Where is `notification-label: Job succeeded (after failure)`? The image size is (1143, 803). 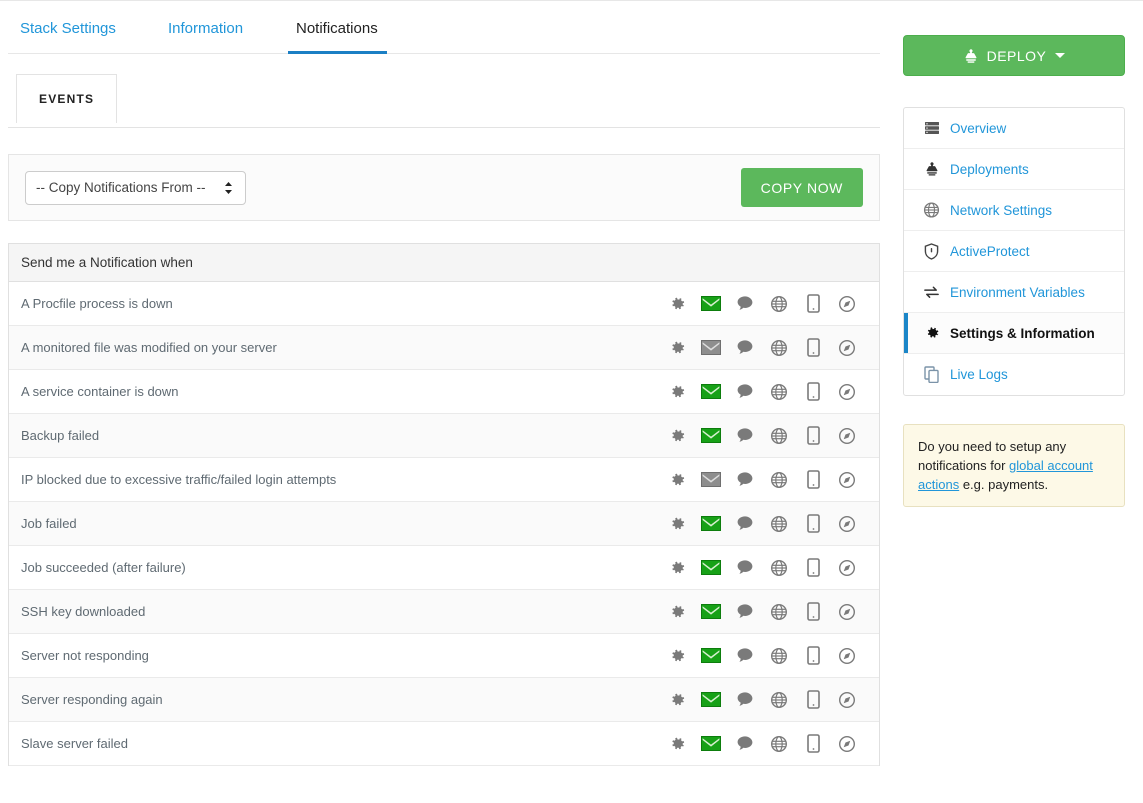 notification-label: Job succeeded (after failure) is located at coordinates (103, 567).